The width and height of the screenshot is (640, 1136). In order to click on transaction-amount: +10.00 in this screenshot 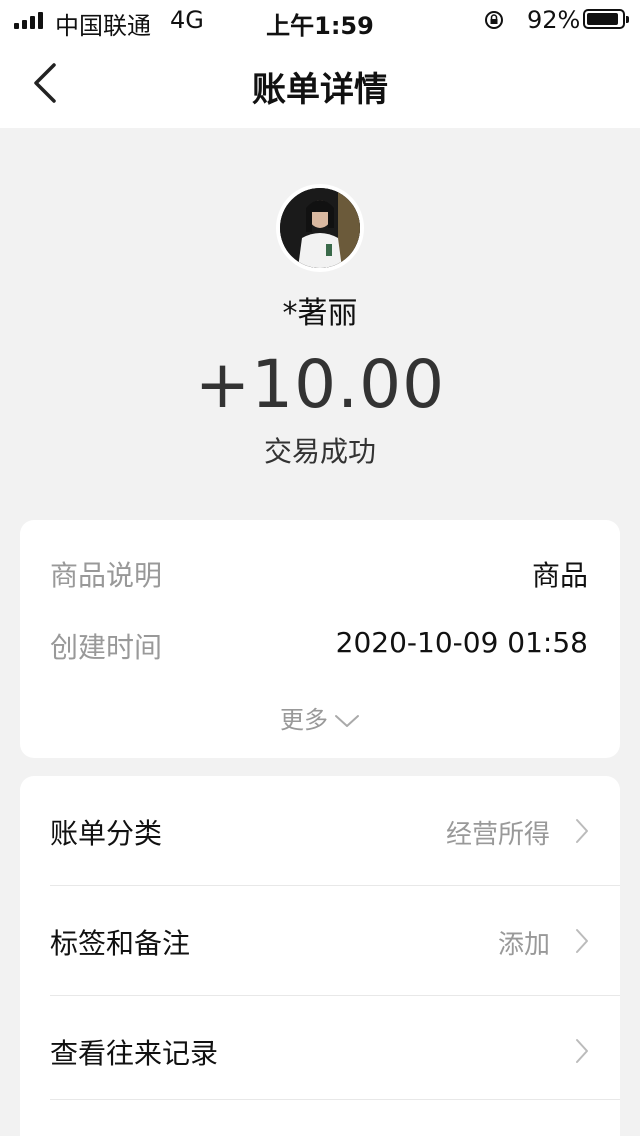, I will do `click(320, 384)`.